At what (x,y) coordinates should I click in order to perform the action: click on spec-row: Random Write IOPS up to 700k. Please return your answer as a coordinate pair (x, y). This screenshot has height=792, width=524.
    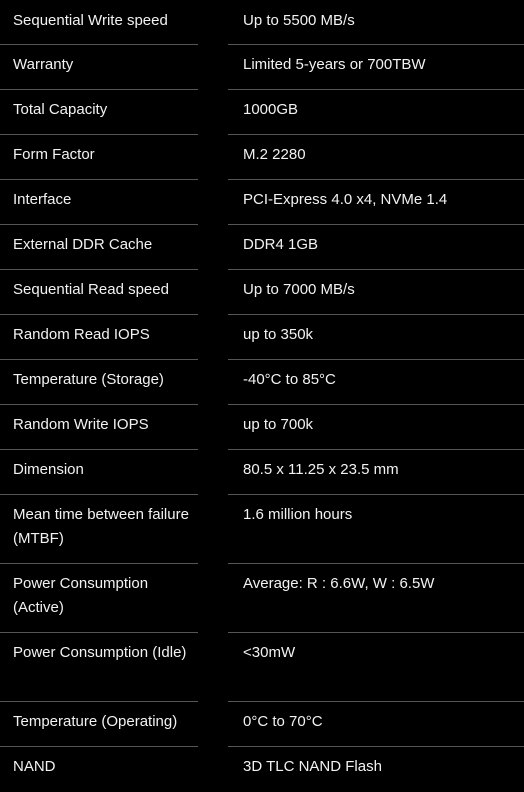
    Looking at the image, I should click on (262, 427).